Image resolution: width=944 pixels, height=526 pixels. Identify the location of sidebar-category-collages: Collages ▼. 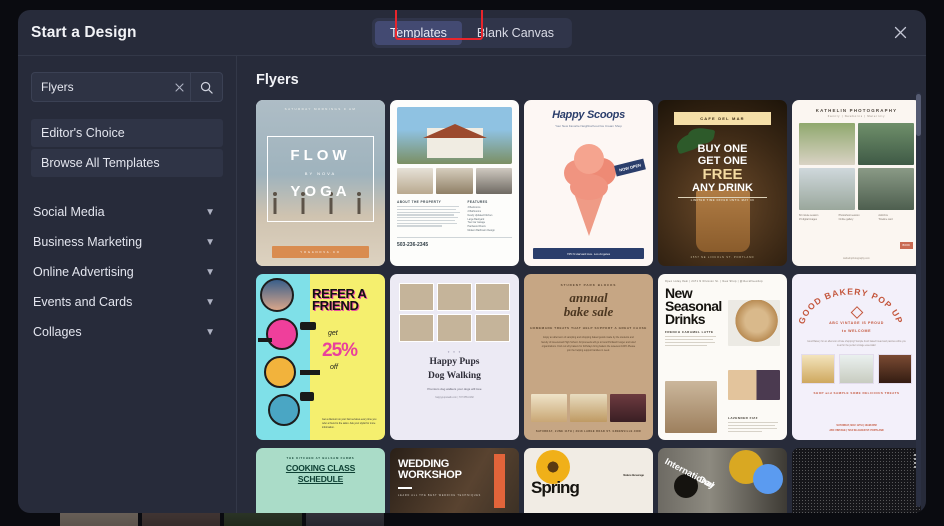
(127, 332).